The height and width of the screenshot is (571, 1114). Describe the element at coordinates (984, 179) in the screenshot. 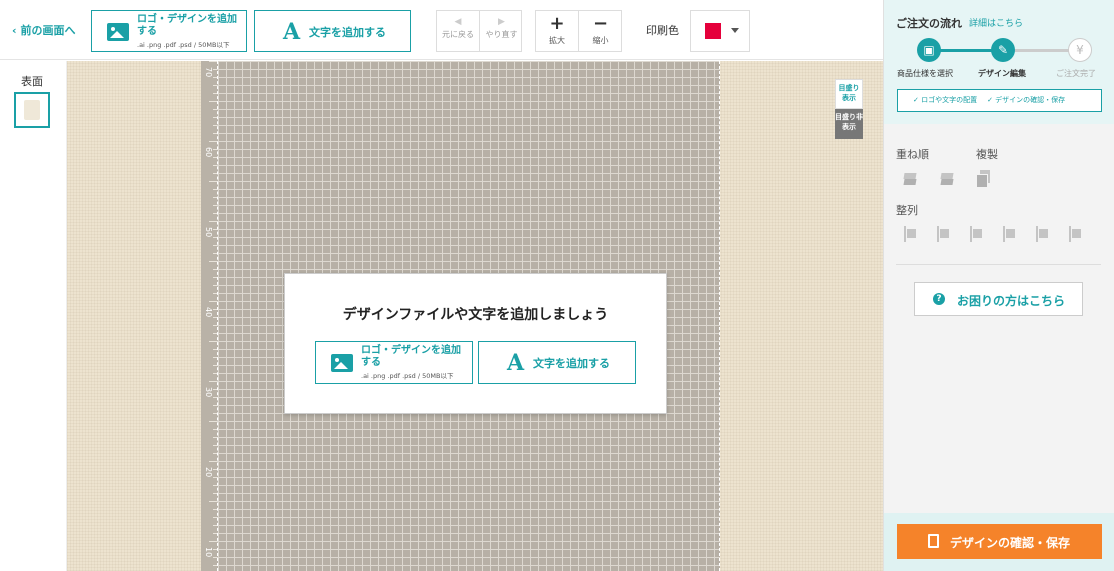

I see `duplicate-icon` at that location.